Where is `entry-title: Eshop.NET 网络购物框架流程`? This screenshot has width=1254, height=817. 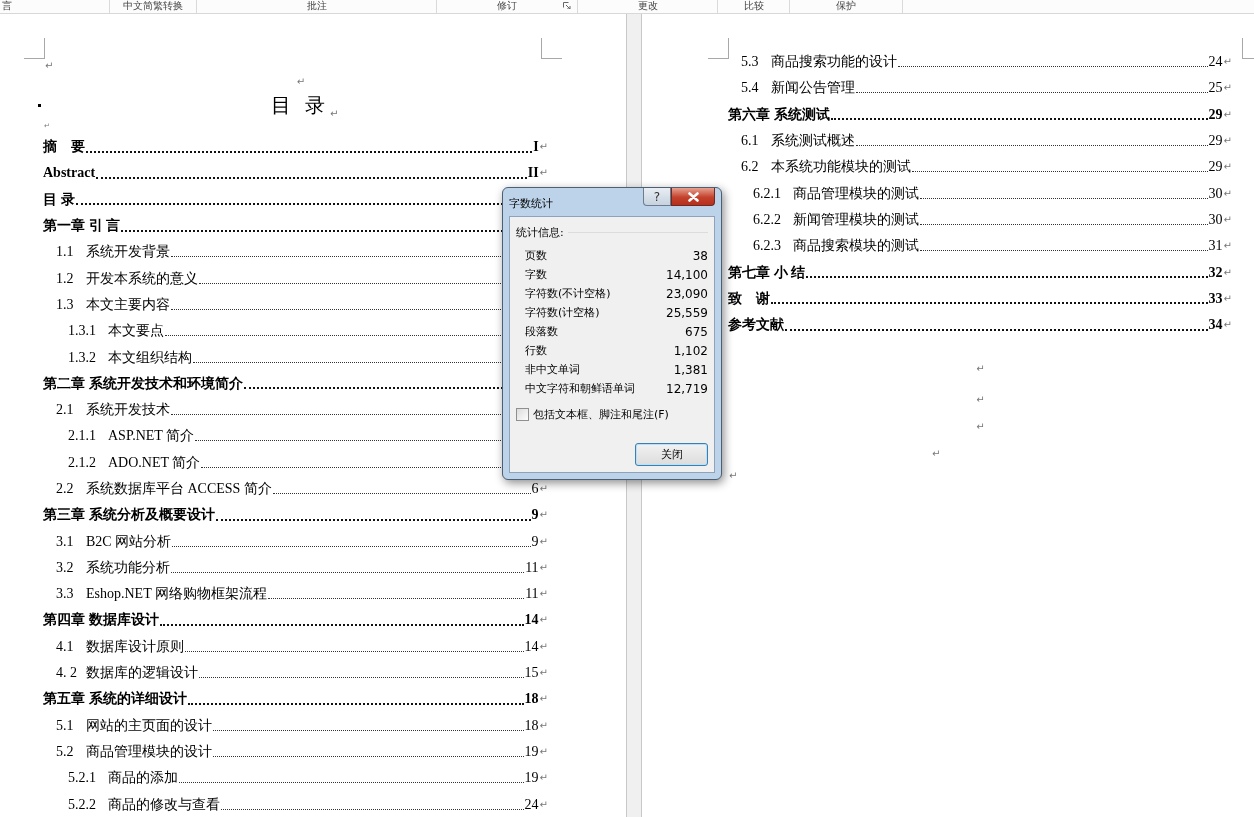
entry-title: Eshop.NET 网络购物框架流程 is located at coordinates (176, 594).